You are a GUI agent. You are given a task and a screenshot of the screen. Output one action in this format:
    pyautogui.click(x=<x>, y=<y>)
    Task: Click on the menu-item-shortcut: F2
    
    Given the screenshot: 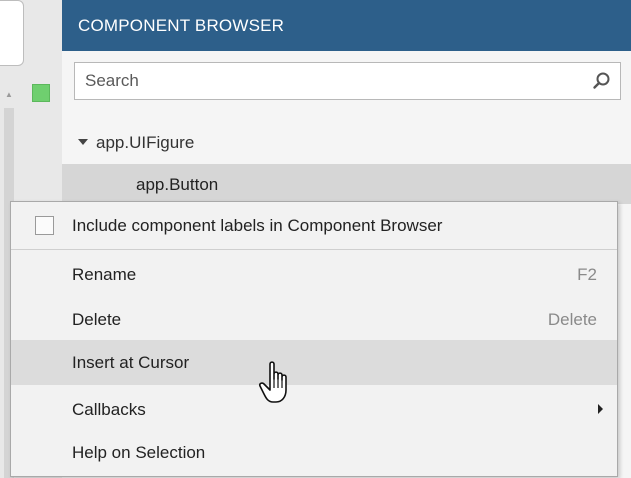 What is the action you would take?
    pyautogui.click(x=587, y=274)
    